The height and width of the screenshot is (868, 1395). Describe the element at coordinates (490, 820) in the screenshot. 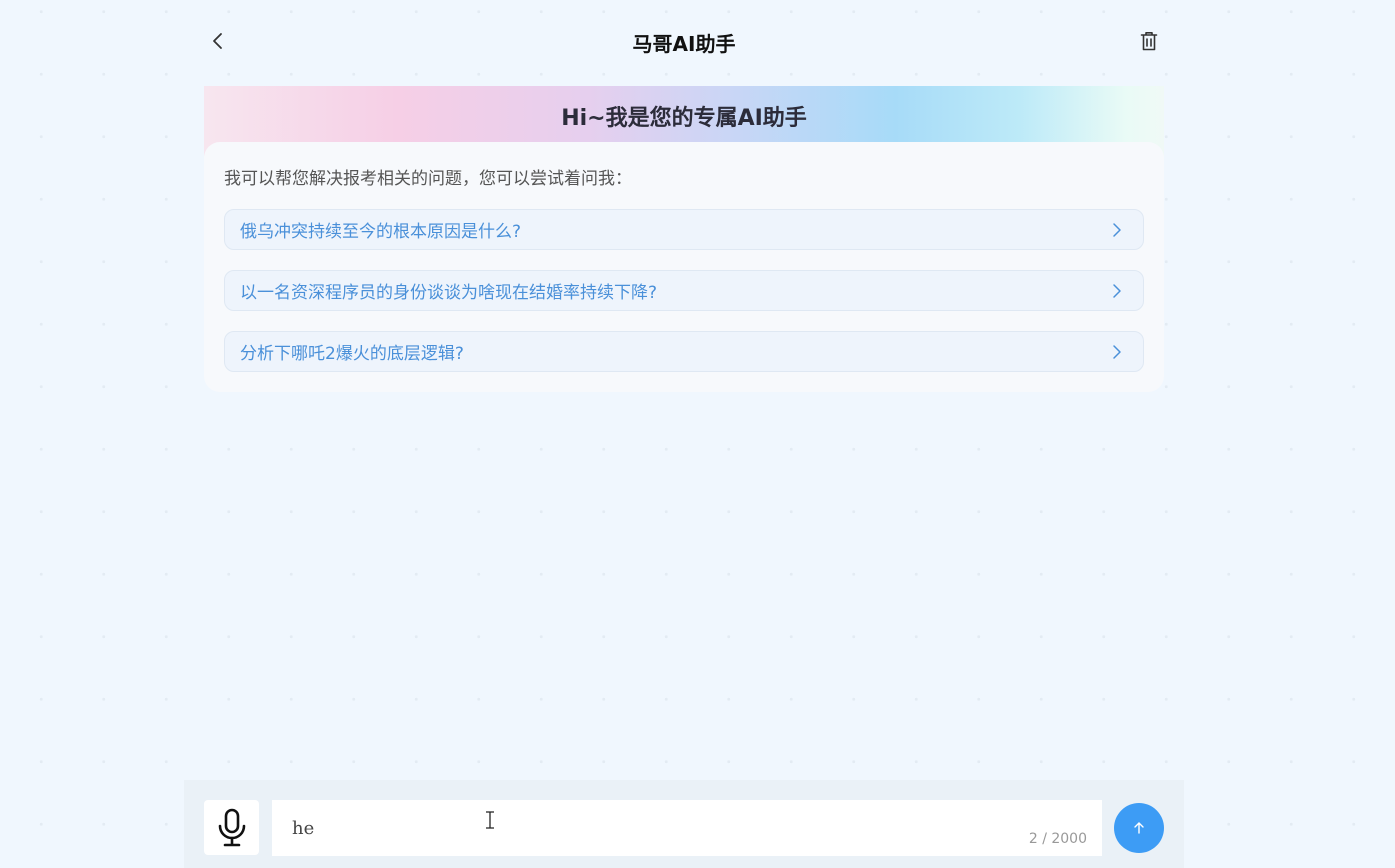

I see `text-cursor-icon` at that location.